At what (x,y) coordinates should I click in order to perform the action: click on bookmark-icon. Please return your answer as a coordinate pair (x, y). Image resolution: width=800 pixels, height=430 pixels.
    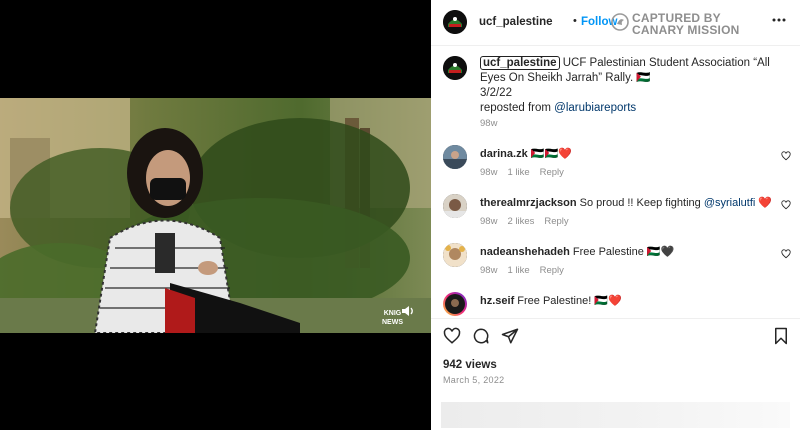
    Looking at the image, I should click on (781, 336).